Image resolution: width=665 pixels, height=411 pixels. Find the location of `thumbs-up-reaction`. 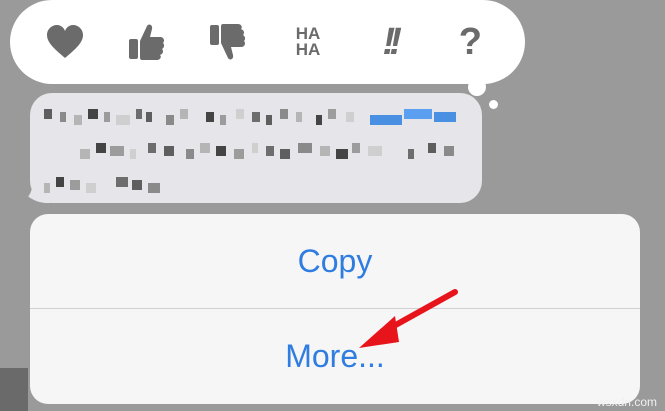

thumbs-up-reaction is located at coordinates (146, 42).